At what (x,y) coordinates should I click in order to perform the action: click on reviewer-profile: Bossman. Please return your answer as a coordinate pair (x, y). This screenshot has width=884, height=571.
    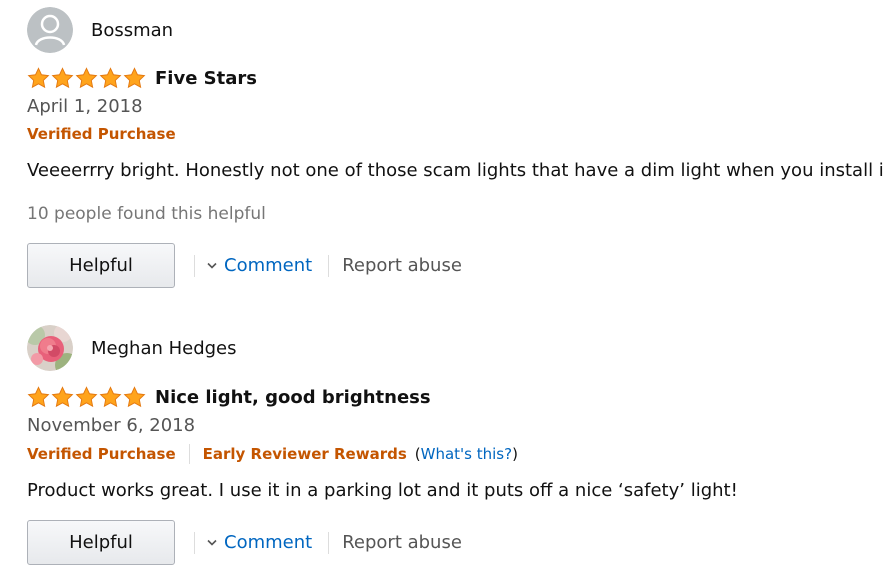
    Looking at the image, I should click on (100, 30).